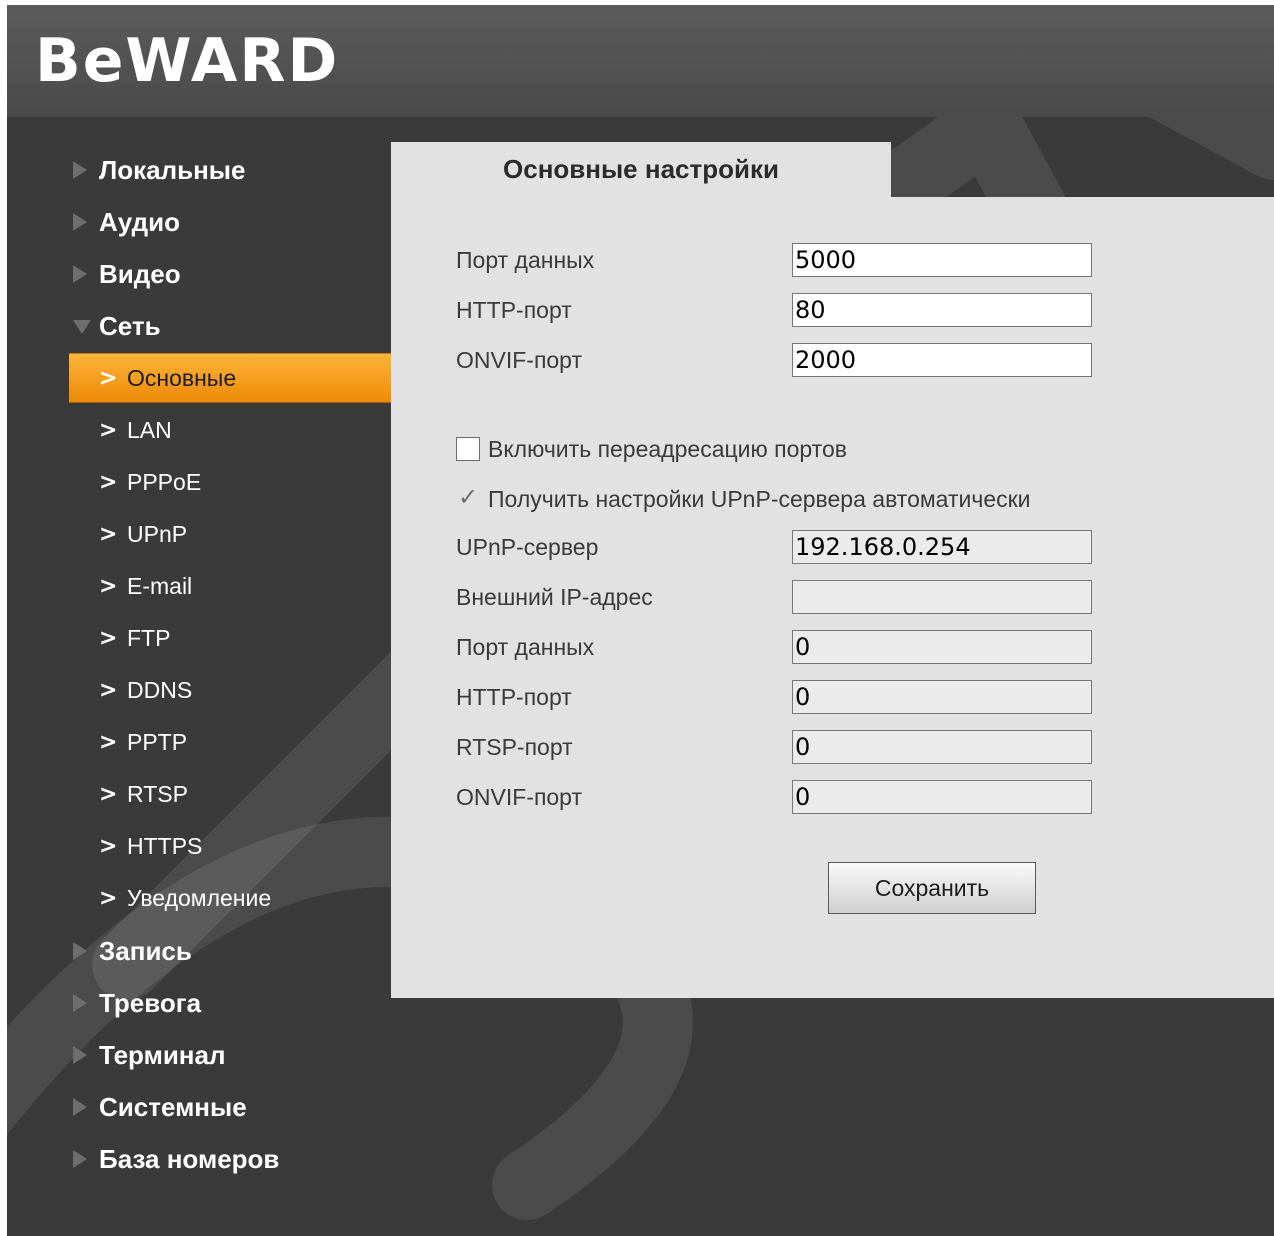  What do you see at coordinates (519, 360) in the screenshot?
I see `onvif-port-label: ONVIF-порт` at bounding box center [519, 360].